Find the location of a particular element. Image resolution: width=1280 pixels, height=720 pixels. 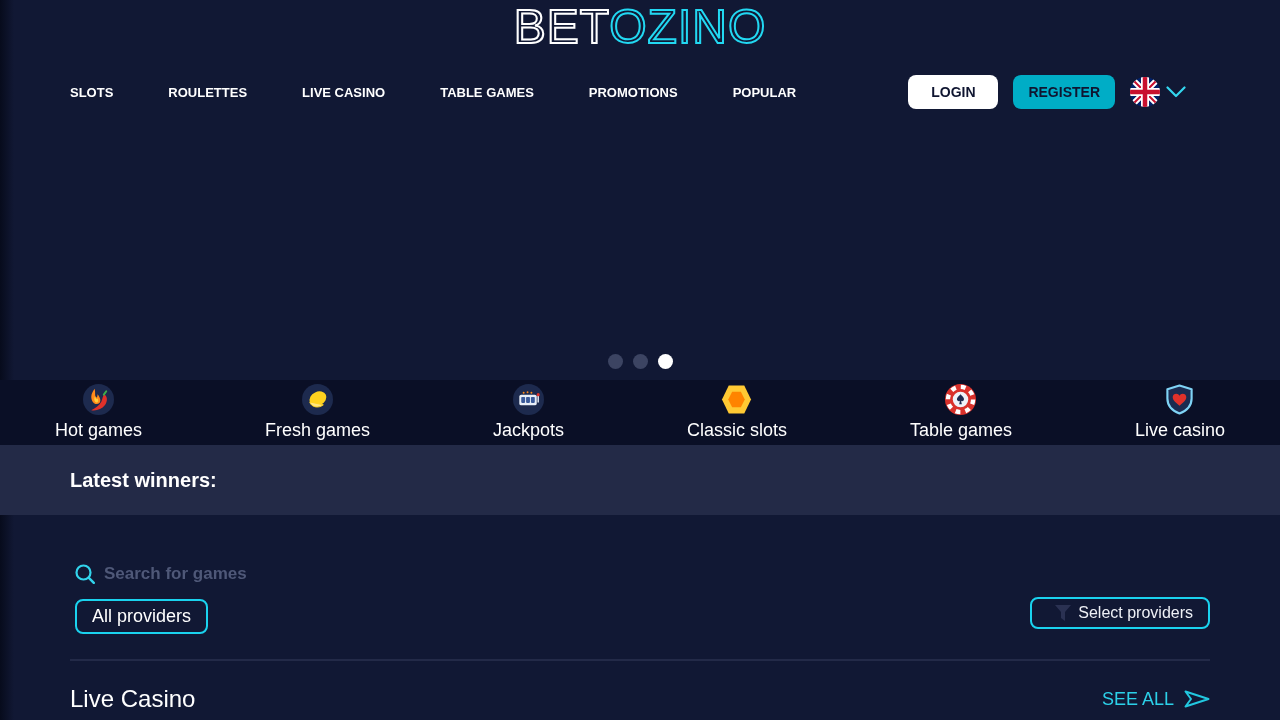

arrow-icon is located at coordinates (1197, 699).